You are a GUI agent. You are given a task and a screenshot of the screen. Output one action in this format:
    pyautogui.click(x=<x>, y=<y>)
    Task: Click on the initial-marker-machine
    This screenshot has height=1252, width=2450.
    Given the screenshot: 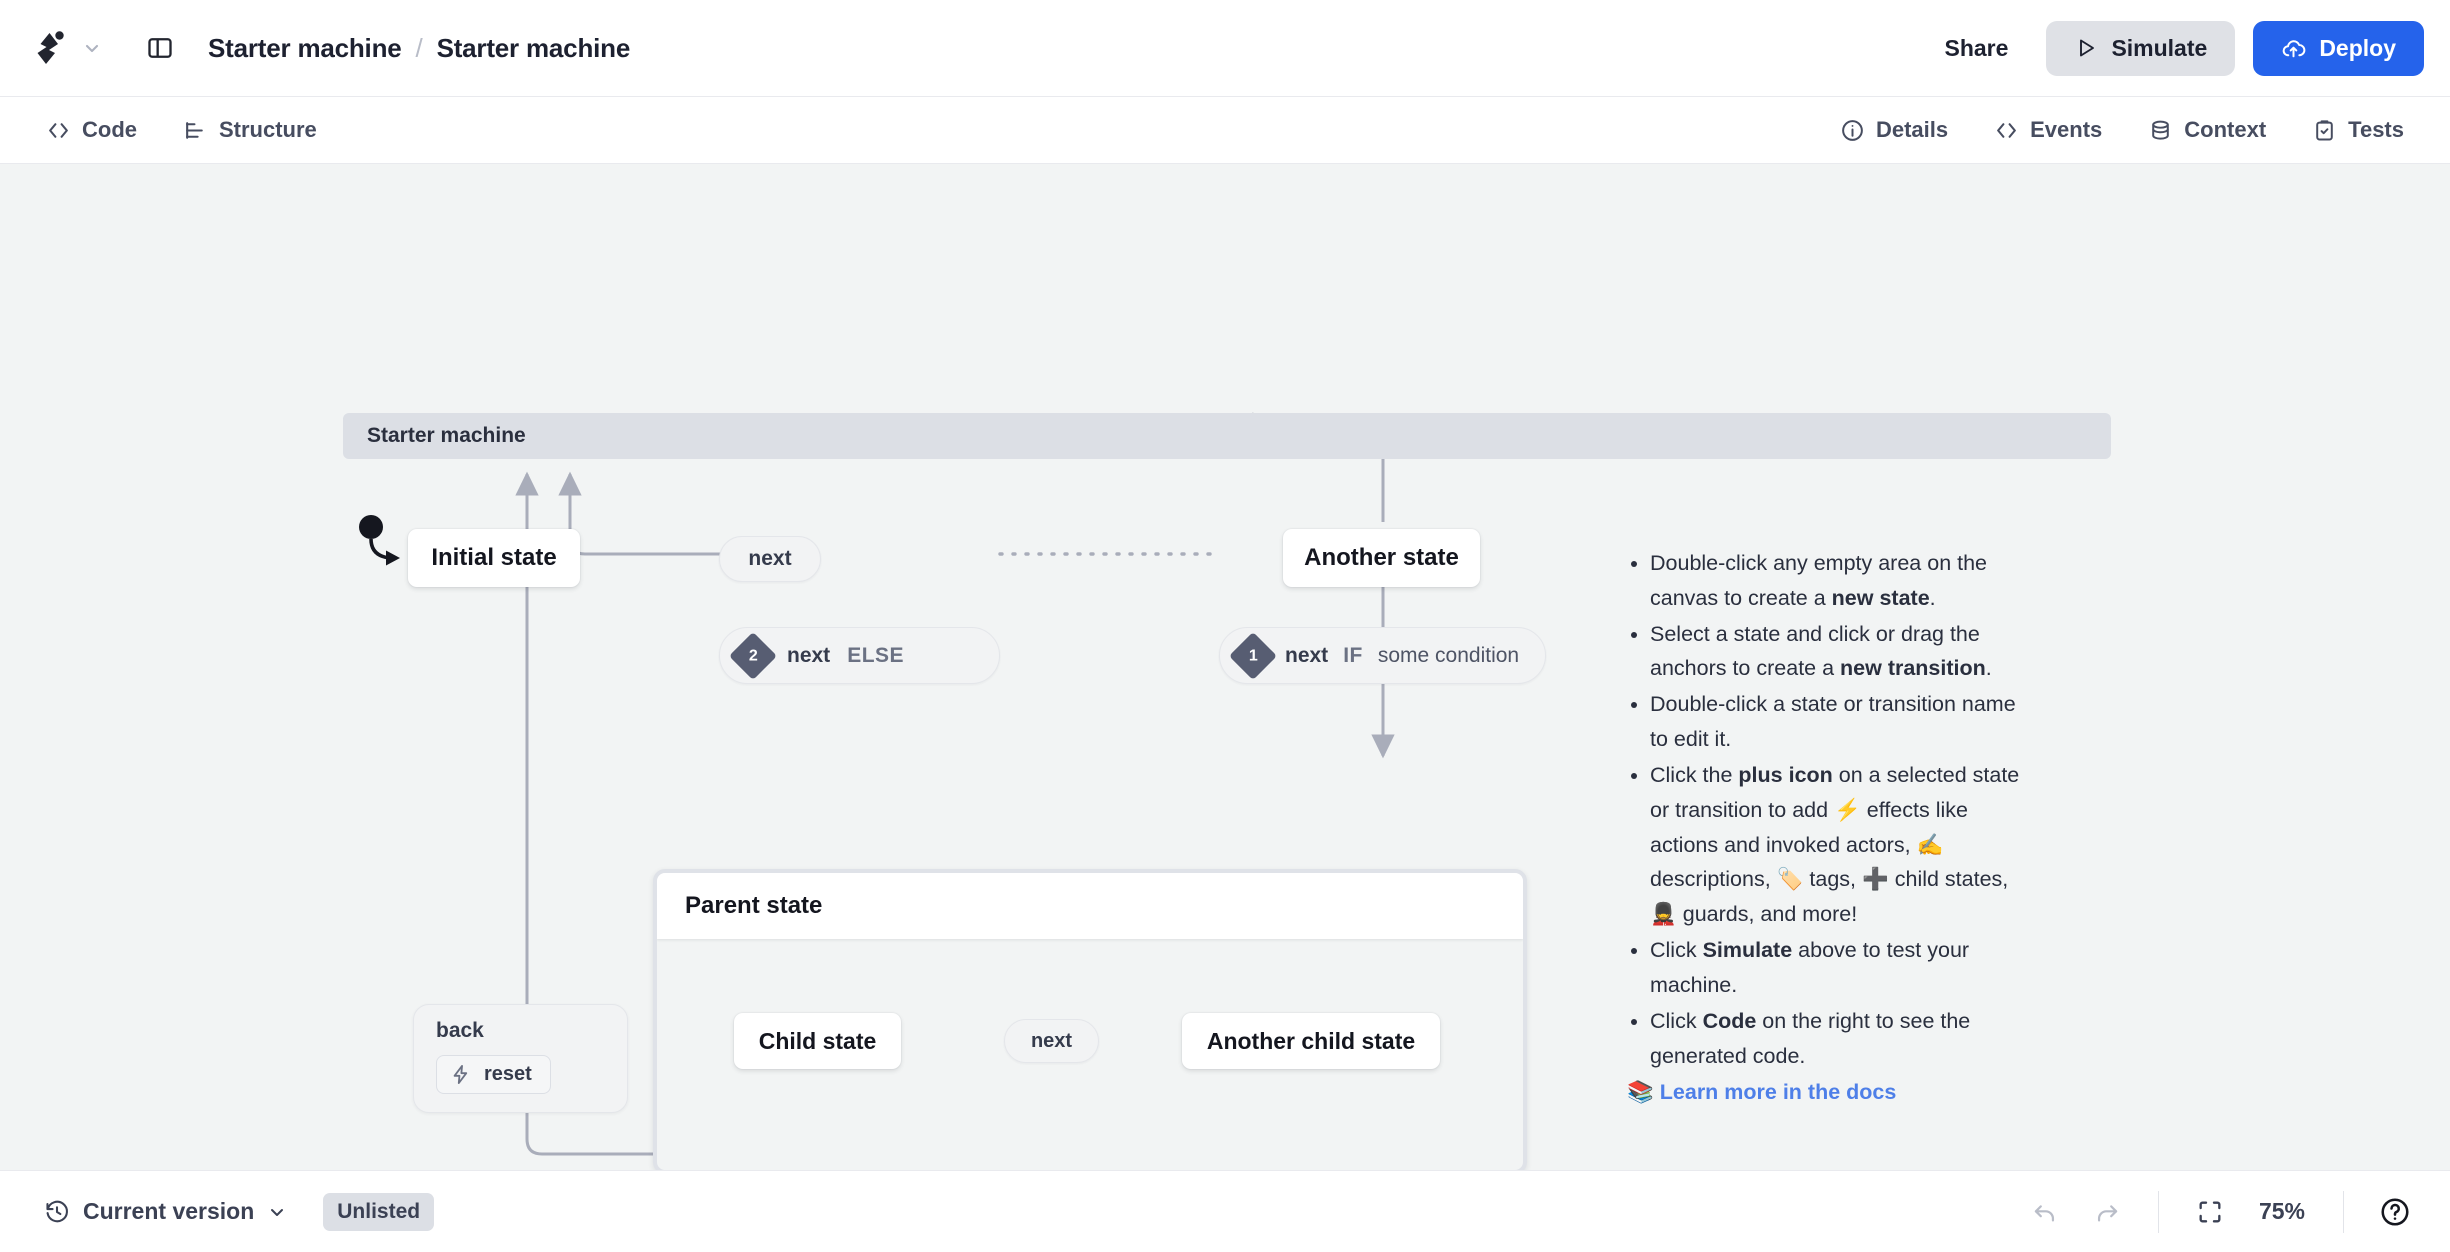 What is the action you would take?
    pyautogui.click(x=379, y=540)
    